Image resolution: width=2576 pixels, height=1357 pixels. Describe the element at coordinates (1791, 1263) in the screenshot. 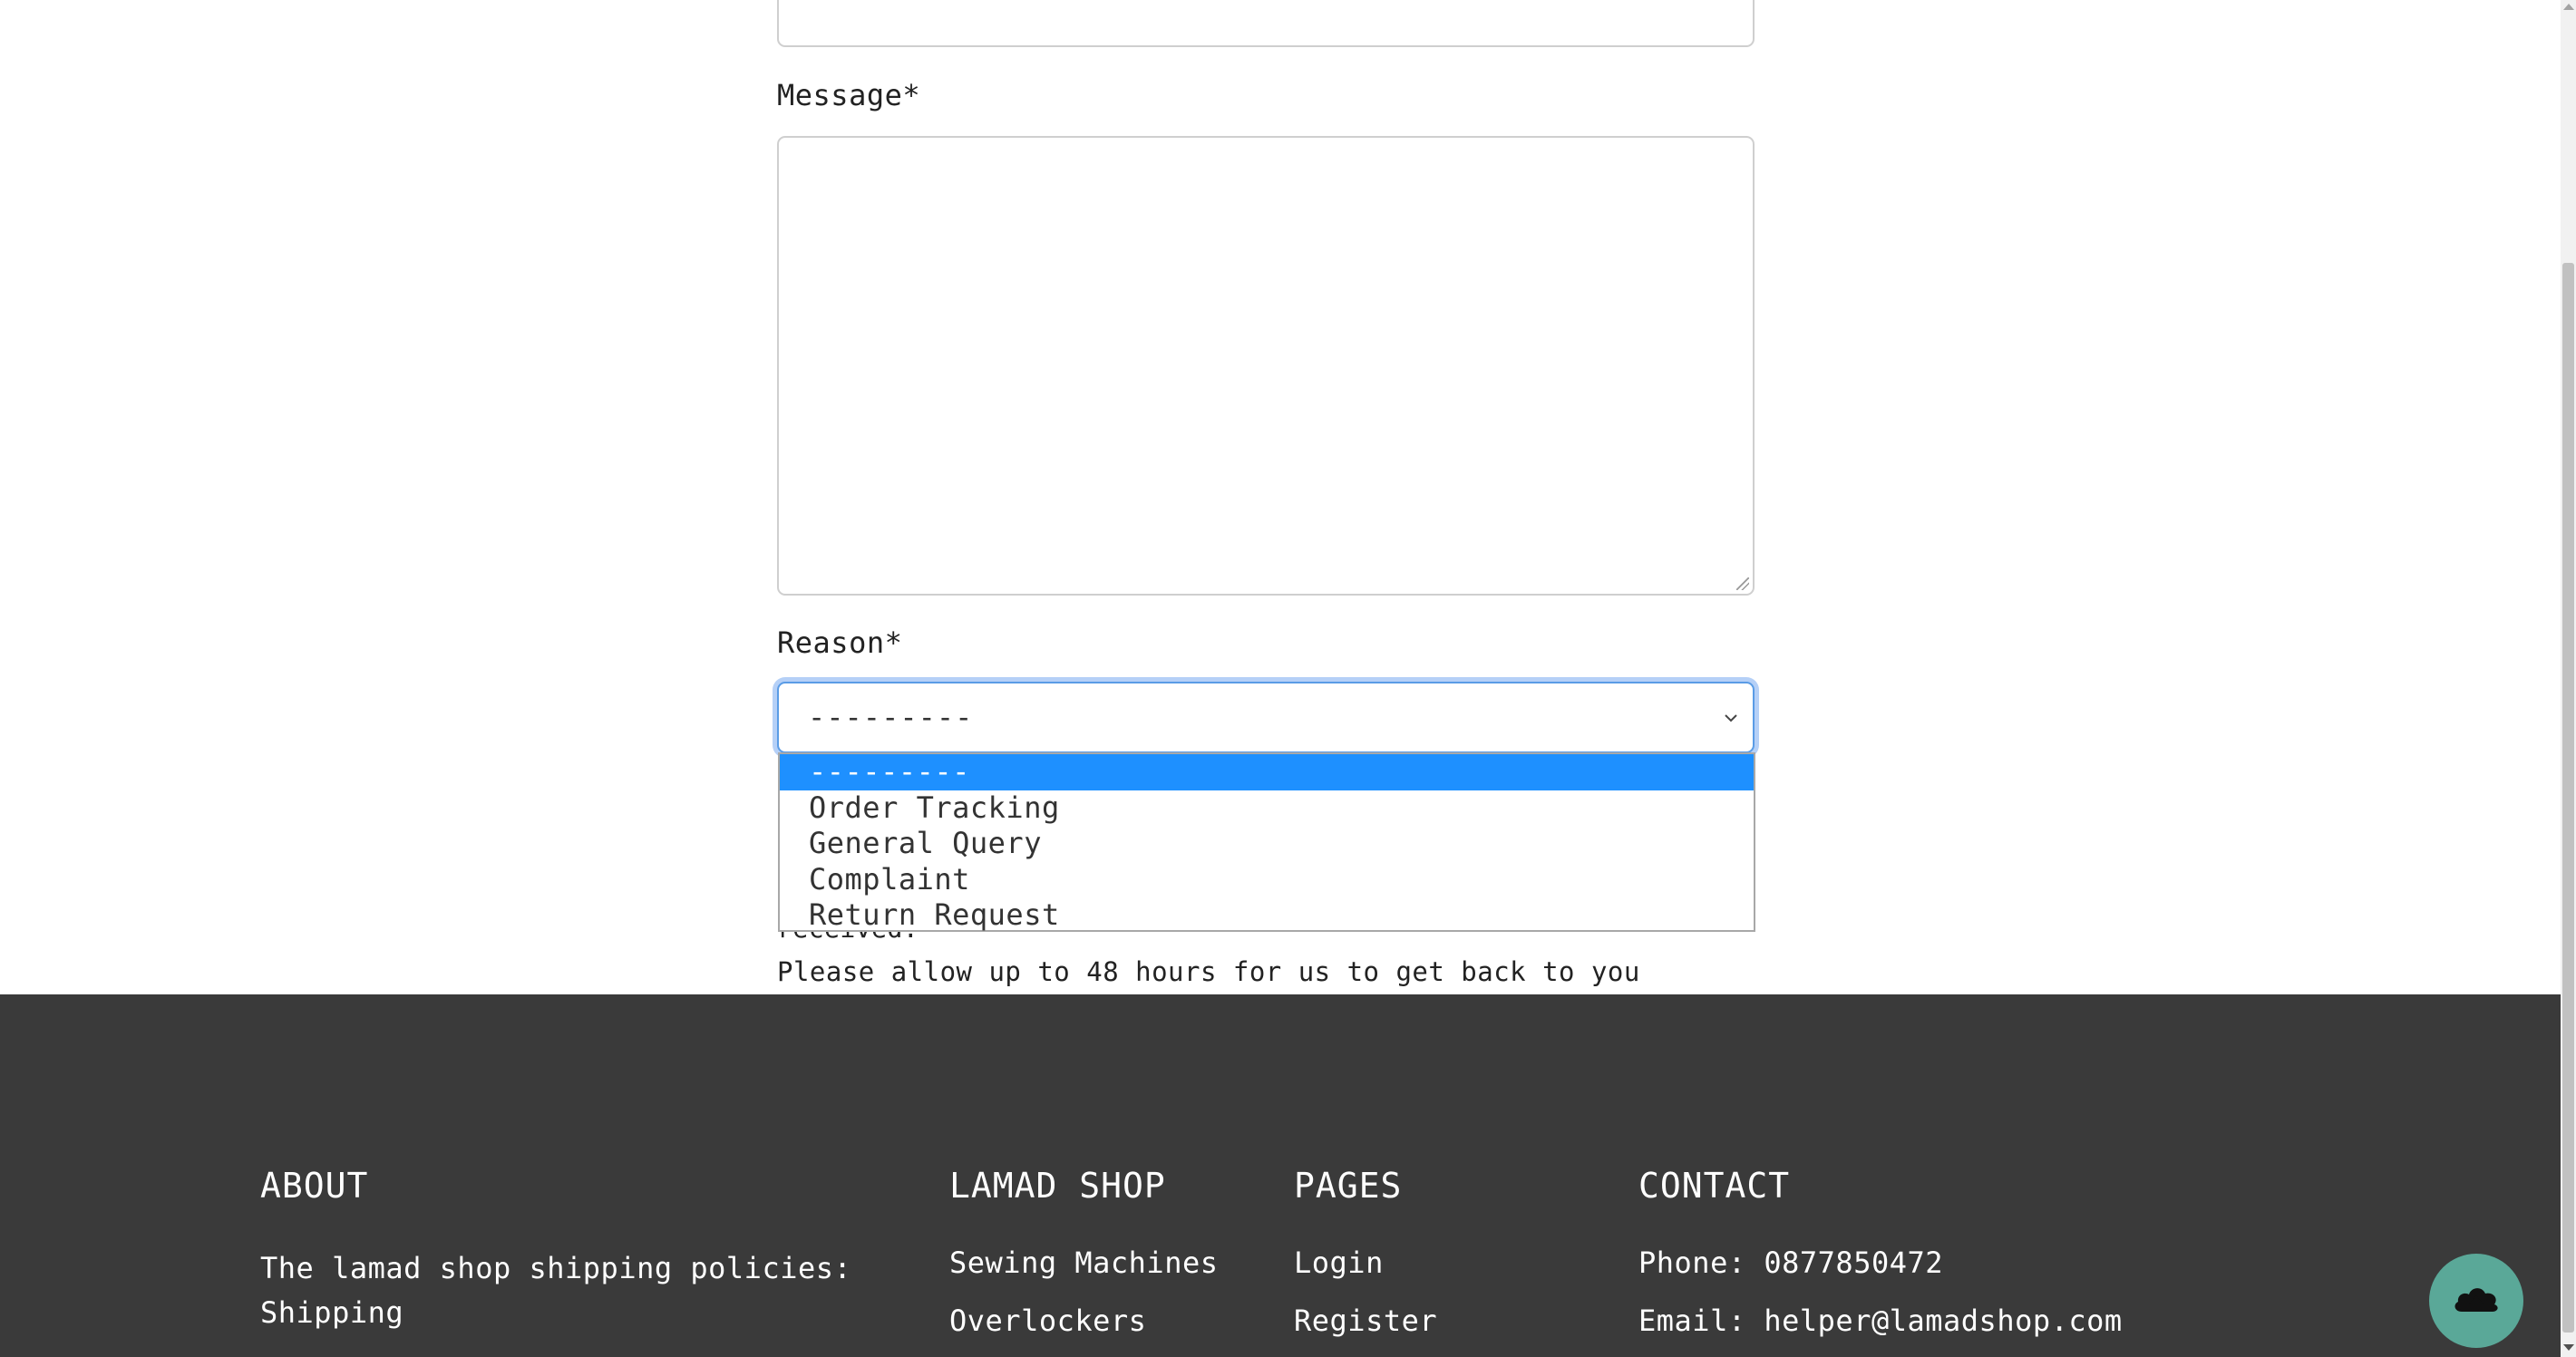

I see `footer-contact-phone: Phone: 0877850472` at that location.